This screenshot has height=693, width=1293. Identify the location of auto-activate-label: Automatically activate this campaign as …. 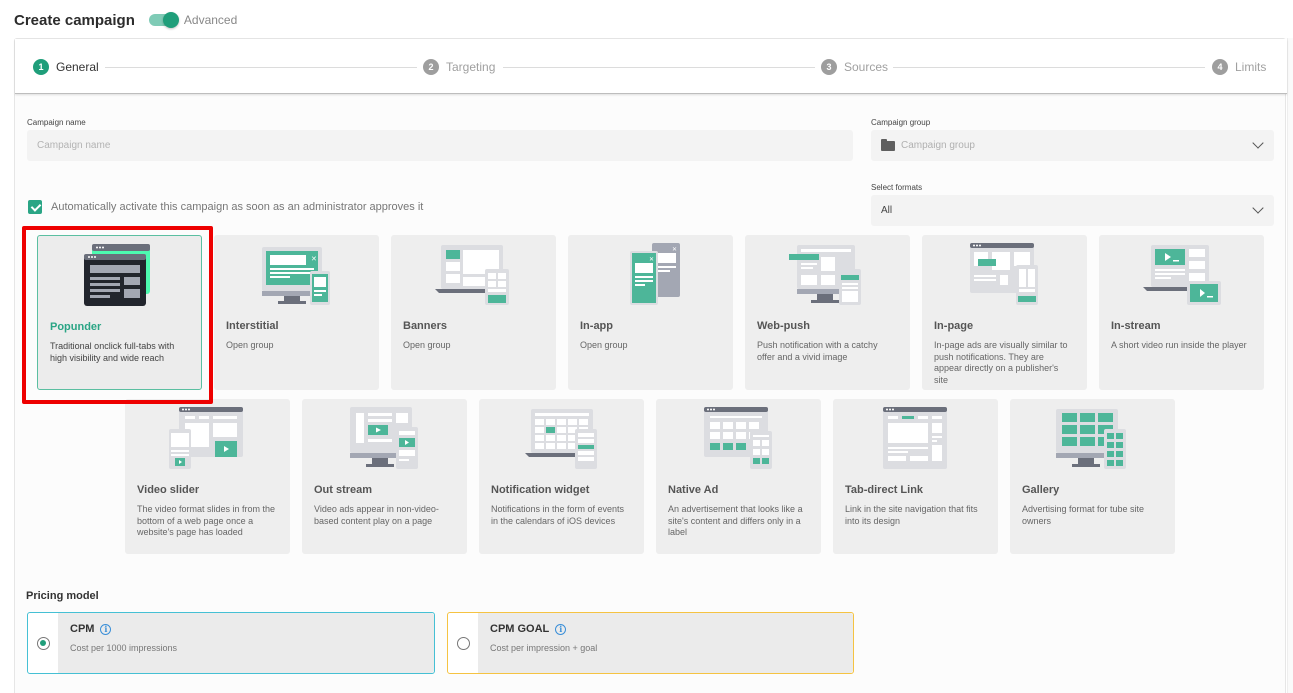
(237, 207).